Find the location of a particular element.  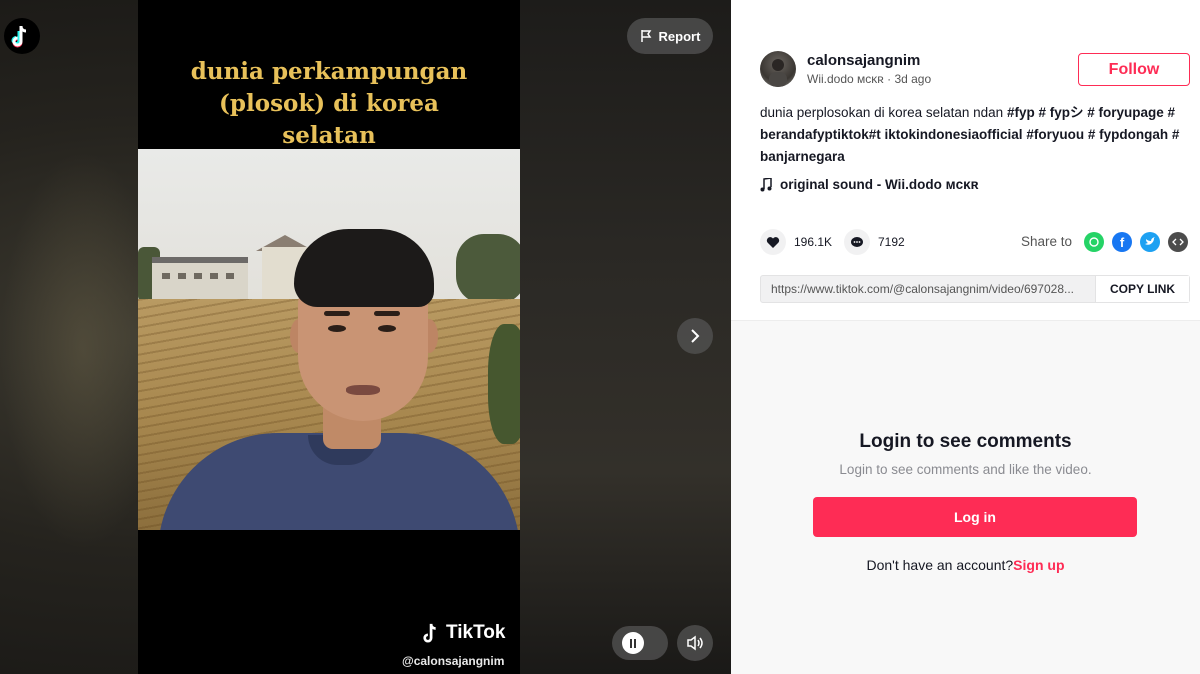

tiktok-logo-icon is located at coordinates (22, 36).